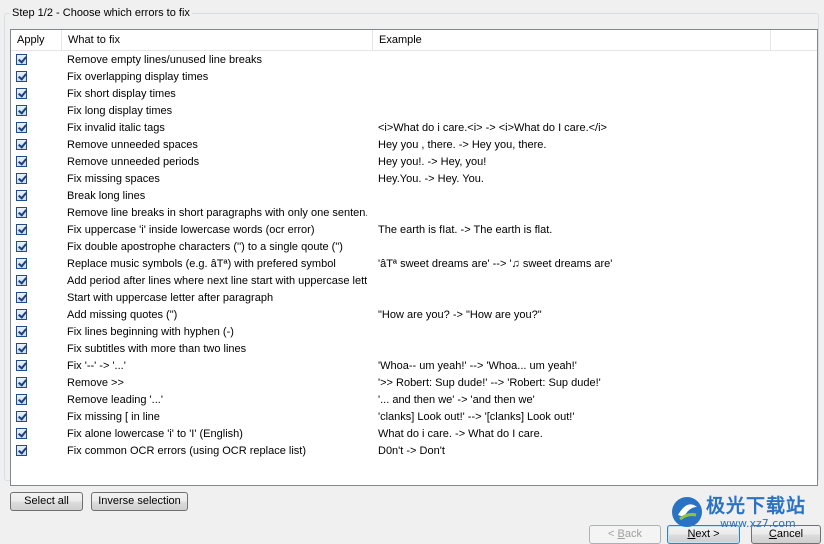 Image resolution: width=824 pixels, height=544 pixels. Describe the element at coordinates (572, 40) in the screenshot. I see `column-header-example: Example` at that location.